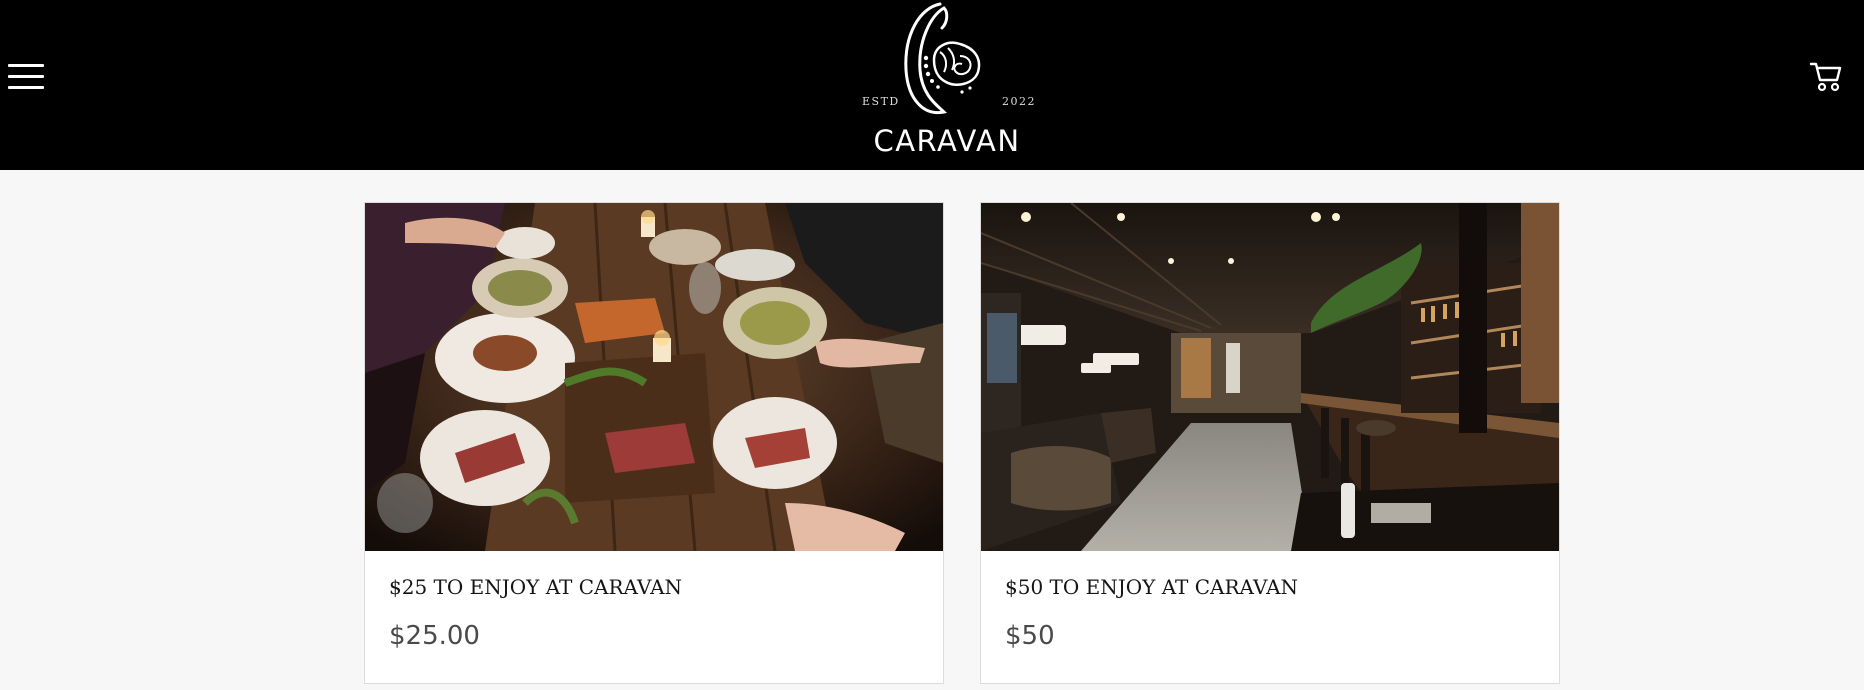 Image resolution: width=1864 pixels, height=690 pixels. What do you see at coordinates (434, 636) in the screenshot?
I see `product-price: $25.00` at bounding box center [434, 636].